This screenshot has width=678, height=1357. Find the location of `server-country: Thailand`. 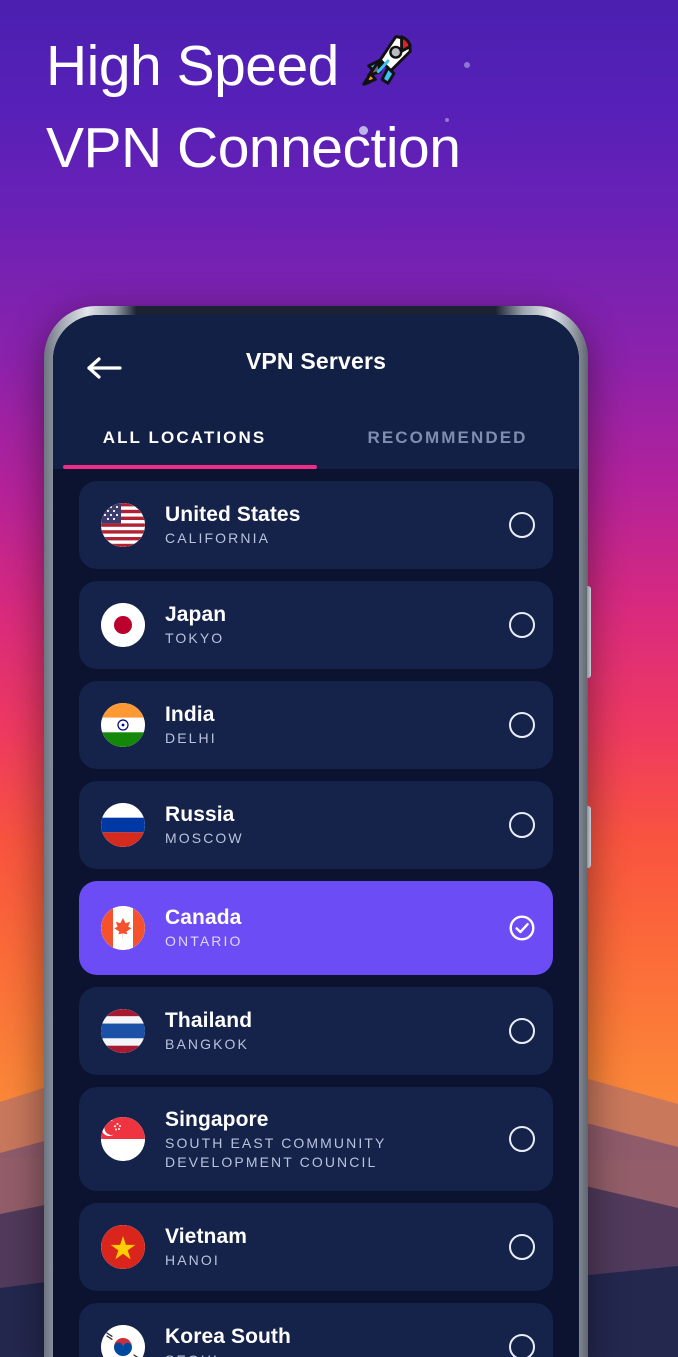

server-country: Thailand is located at coordinates (209, 1020).